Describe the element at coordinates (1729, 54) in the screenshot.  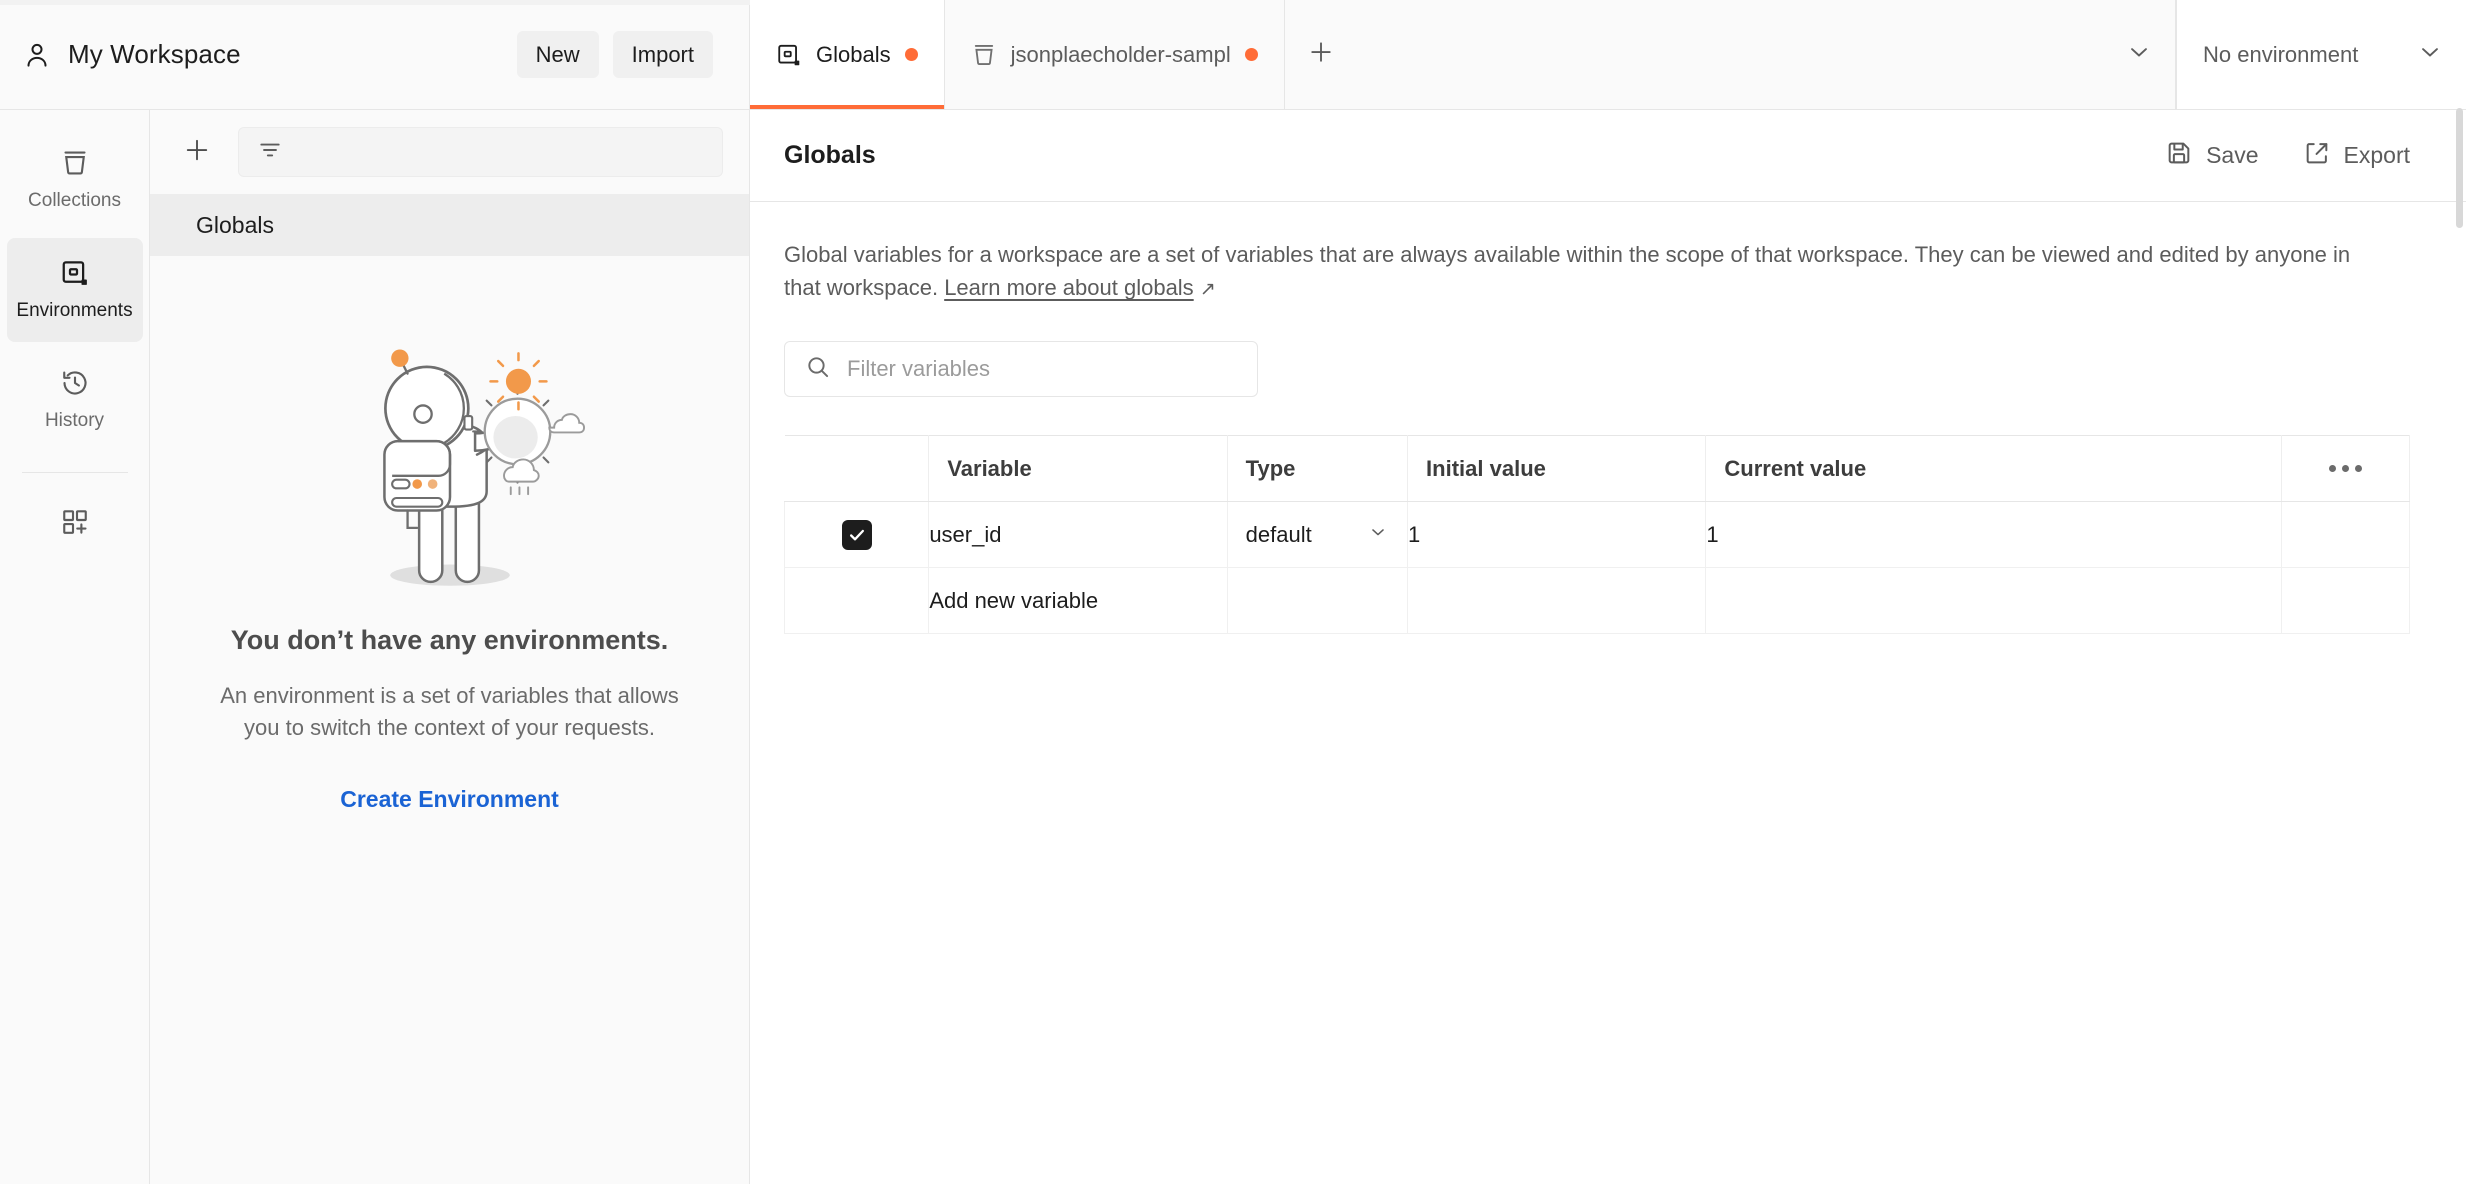
I see `tab-strip-spacer` at that location.